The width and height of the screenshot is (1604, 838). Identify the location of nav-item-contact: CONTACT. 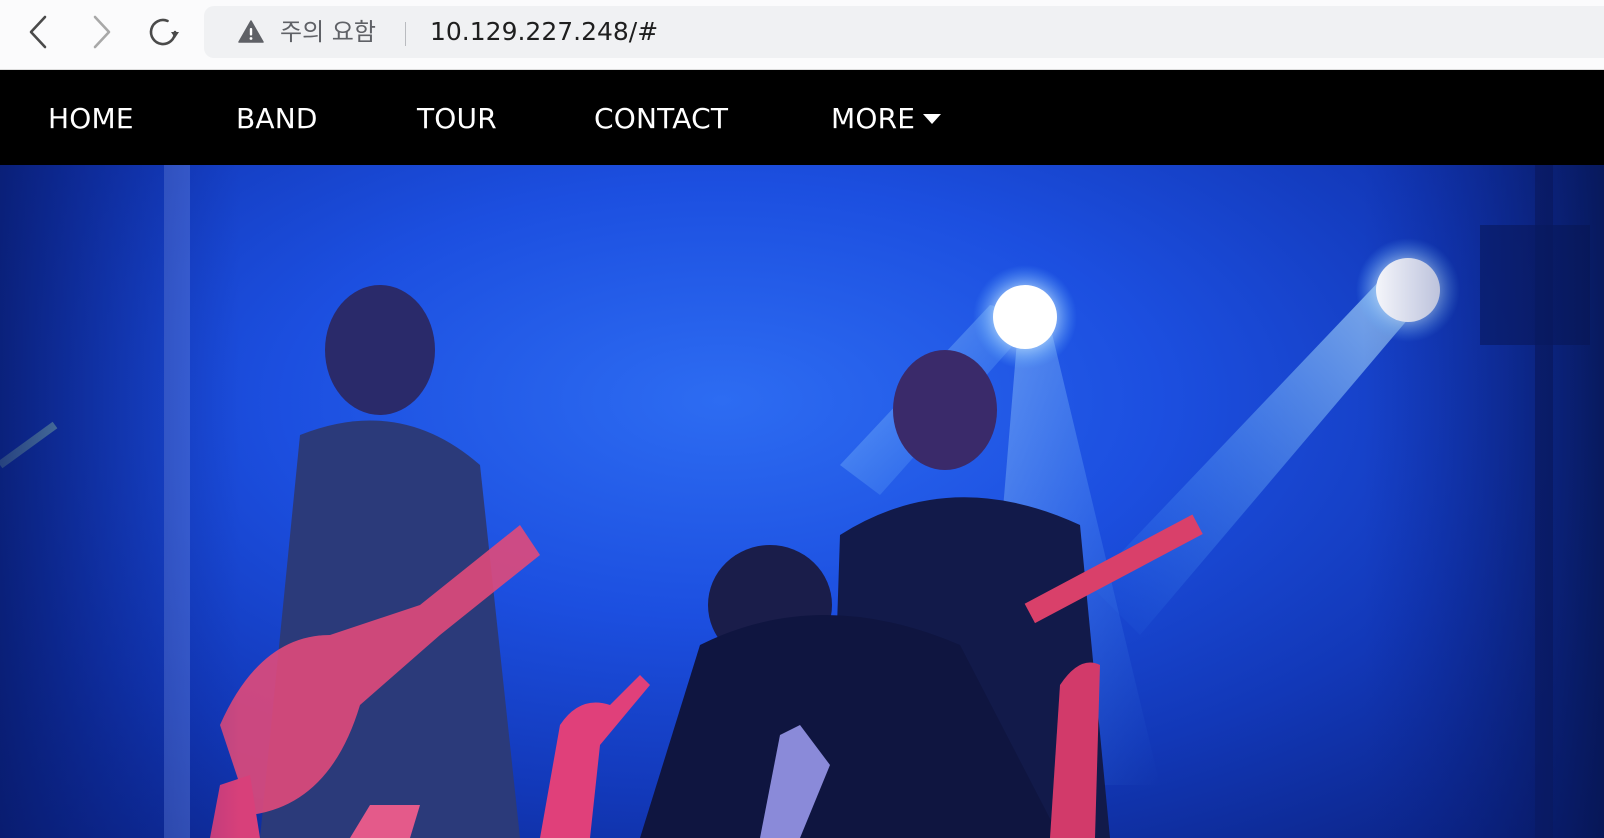
(661, 118).